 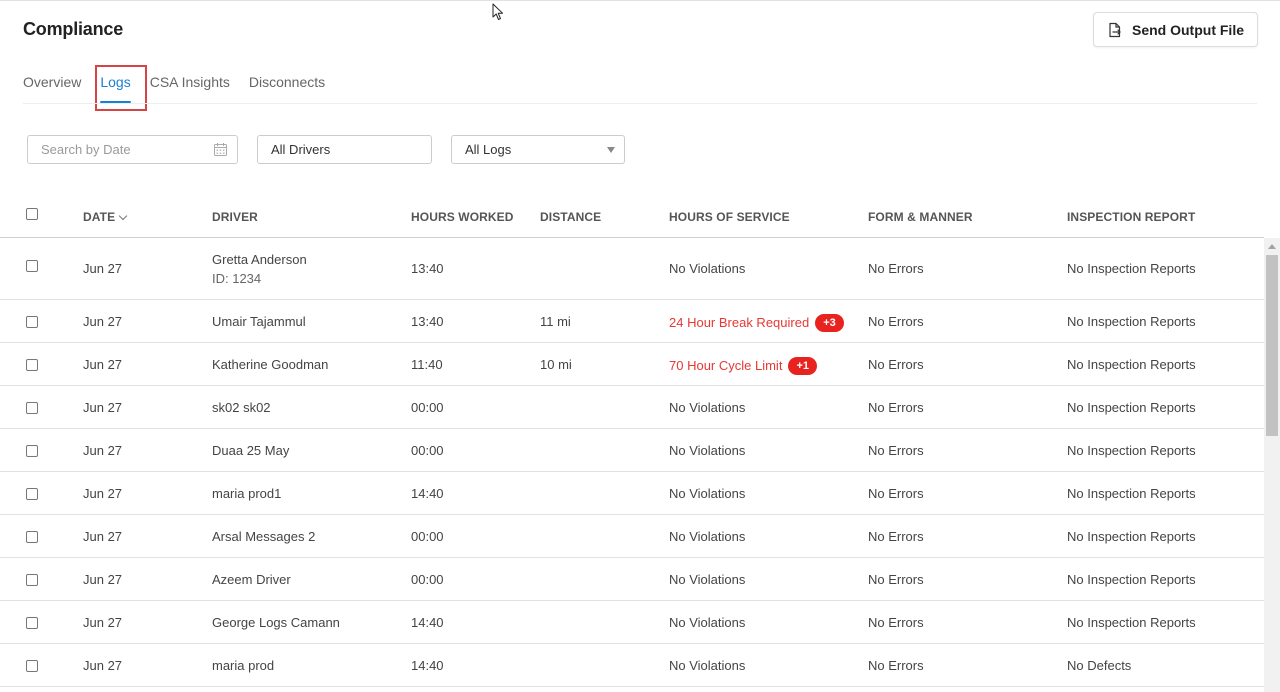 I want to click on hos-status: 70 Hour Cycle Limit, so click(x=726, y=365).